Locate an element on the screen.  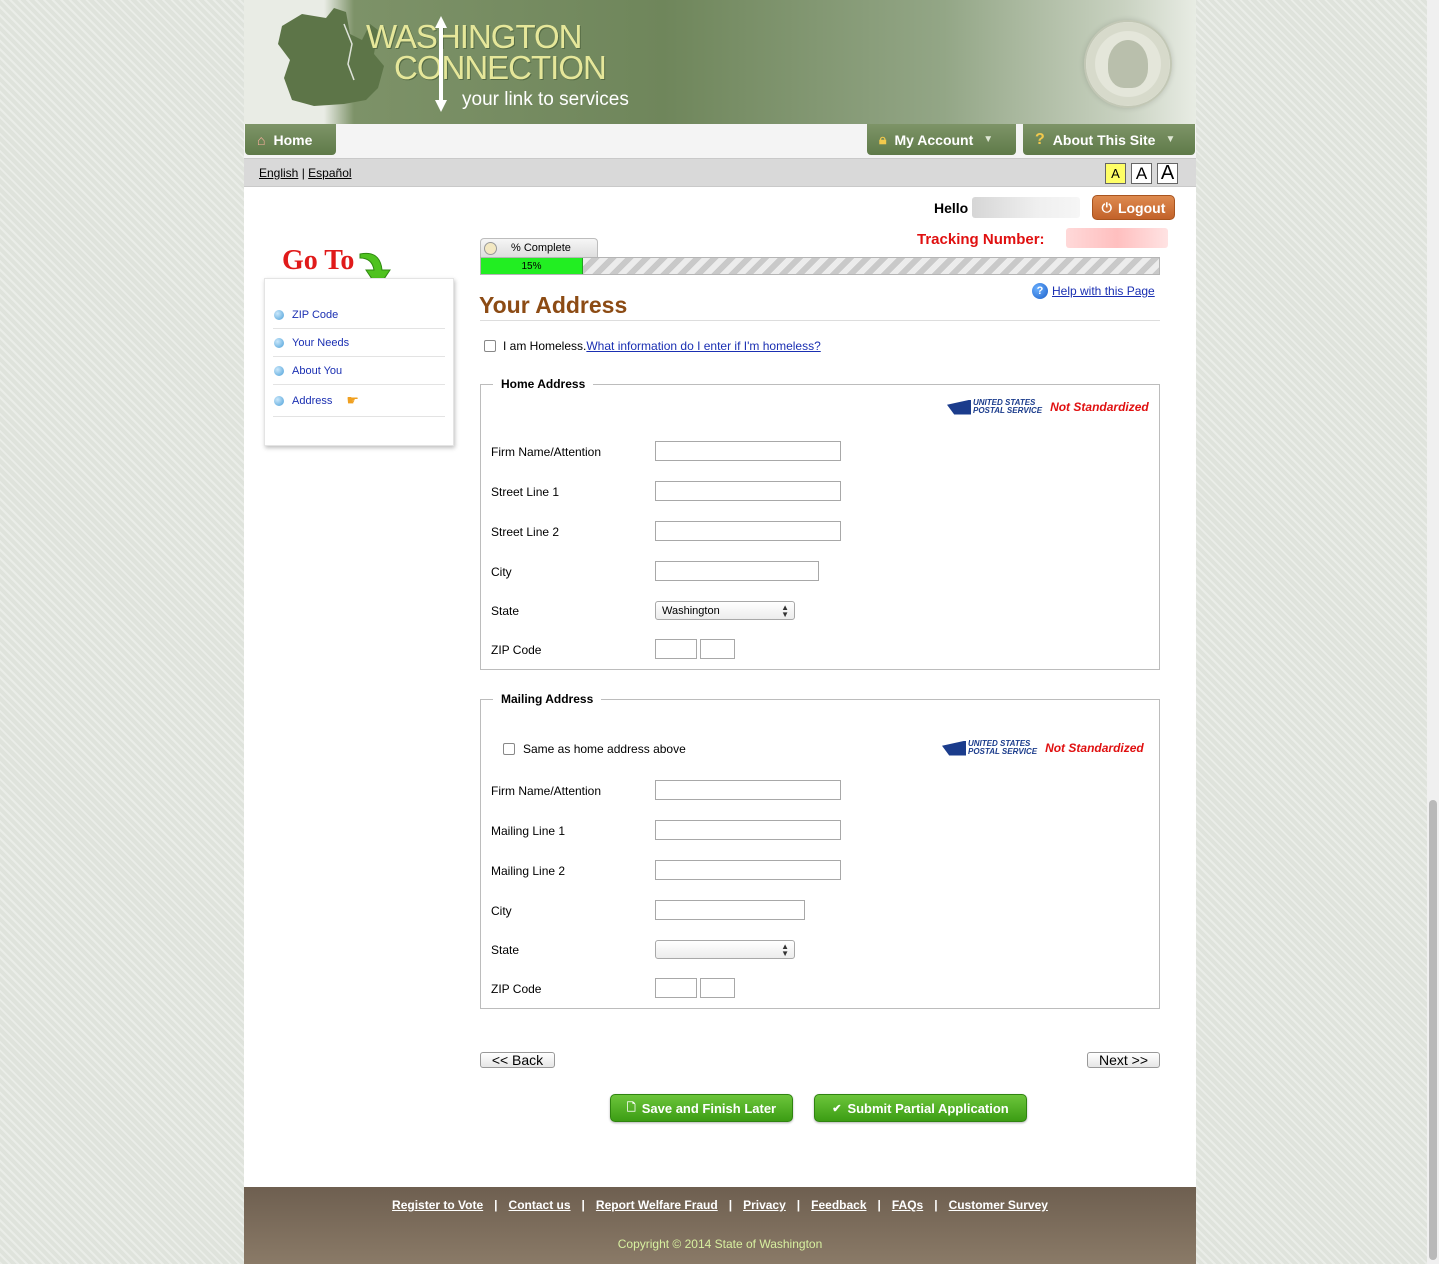
homeless-checkbox is located at coordinates (490, 346).